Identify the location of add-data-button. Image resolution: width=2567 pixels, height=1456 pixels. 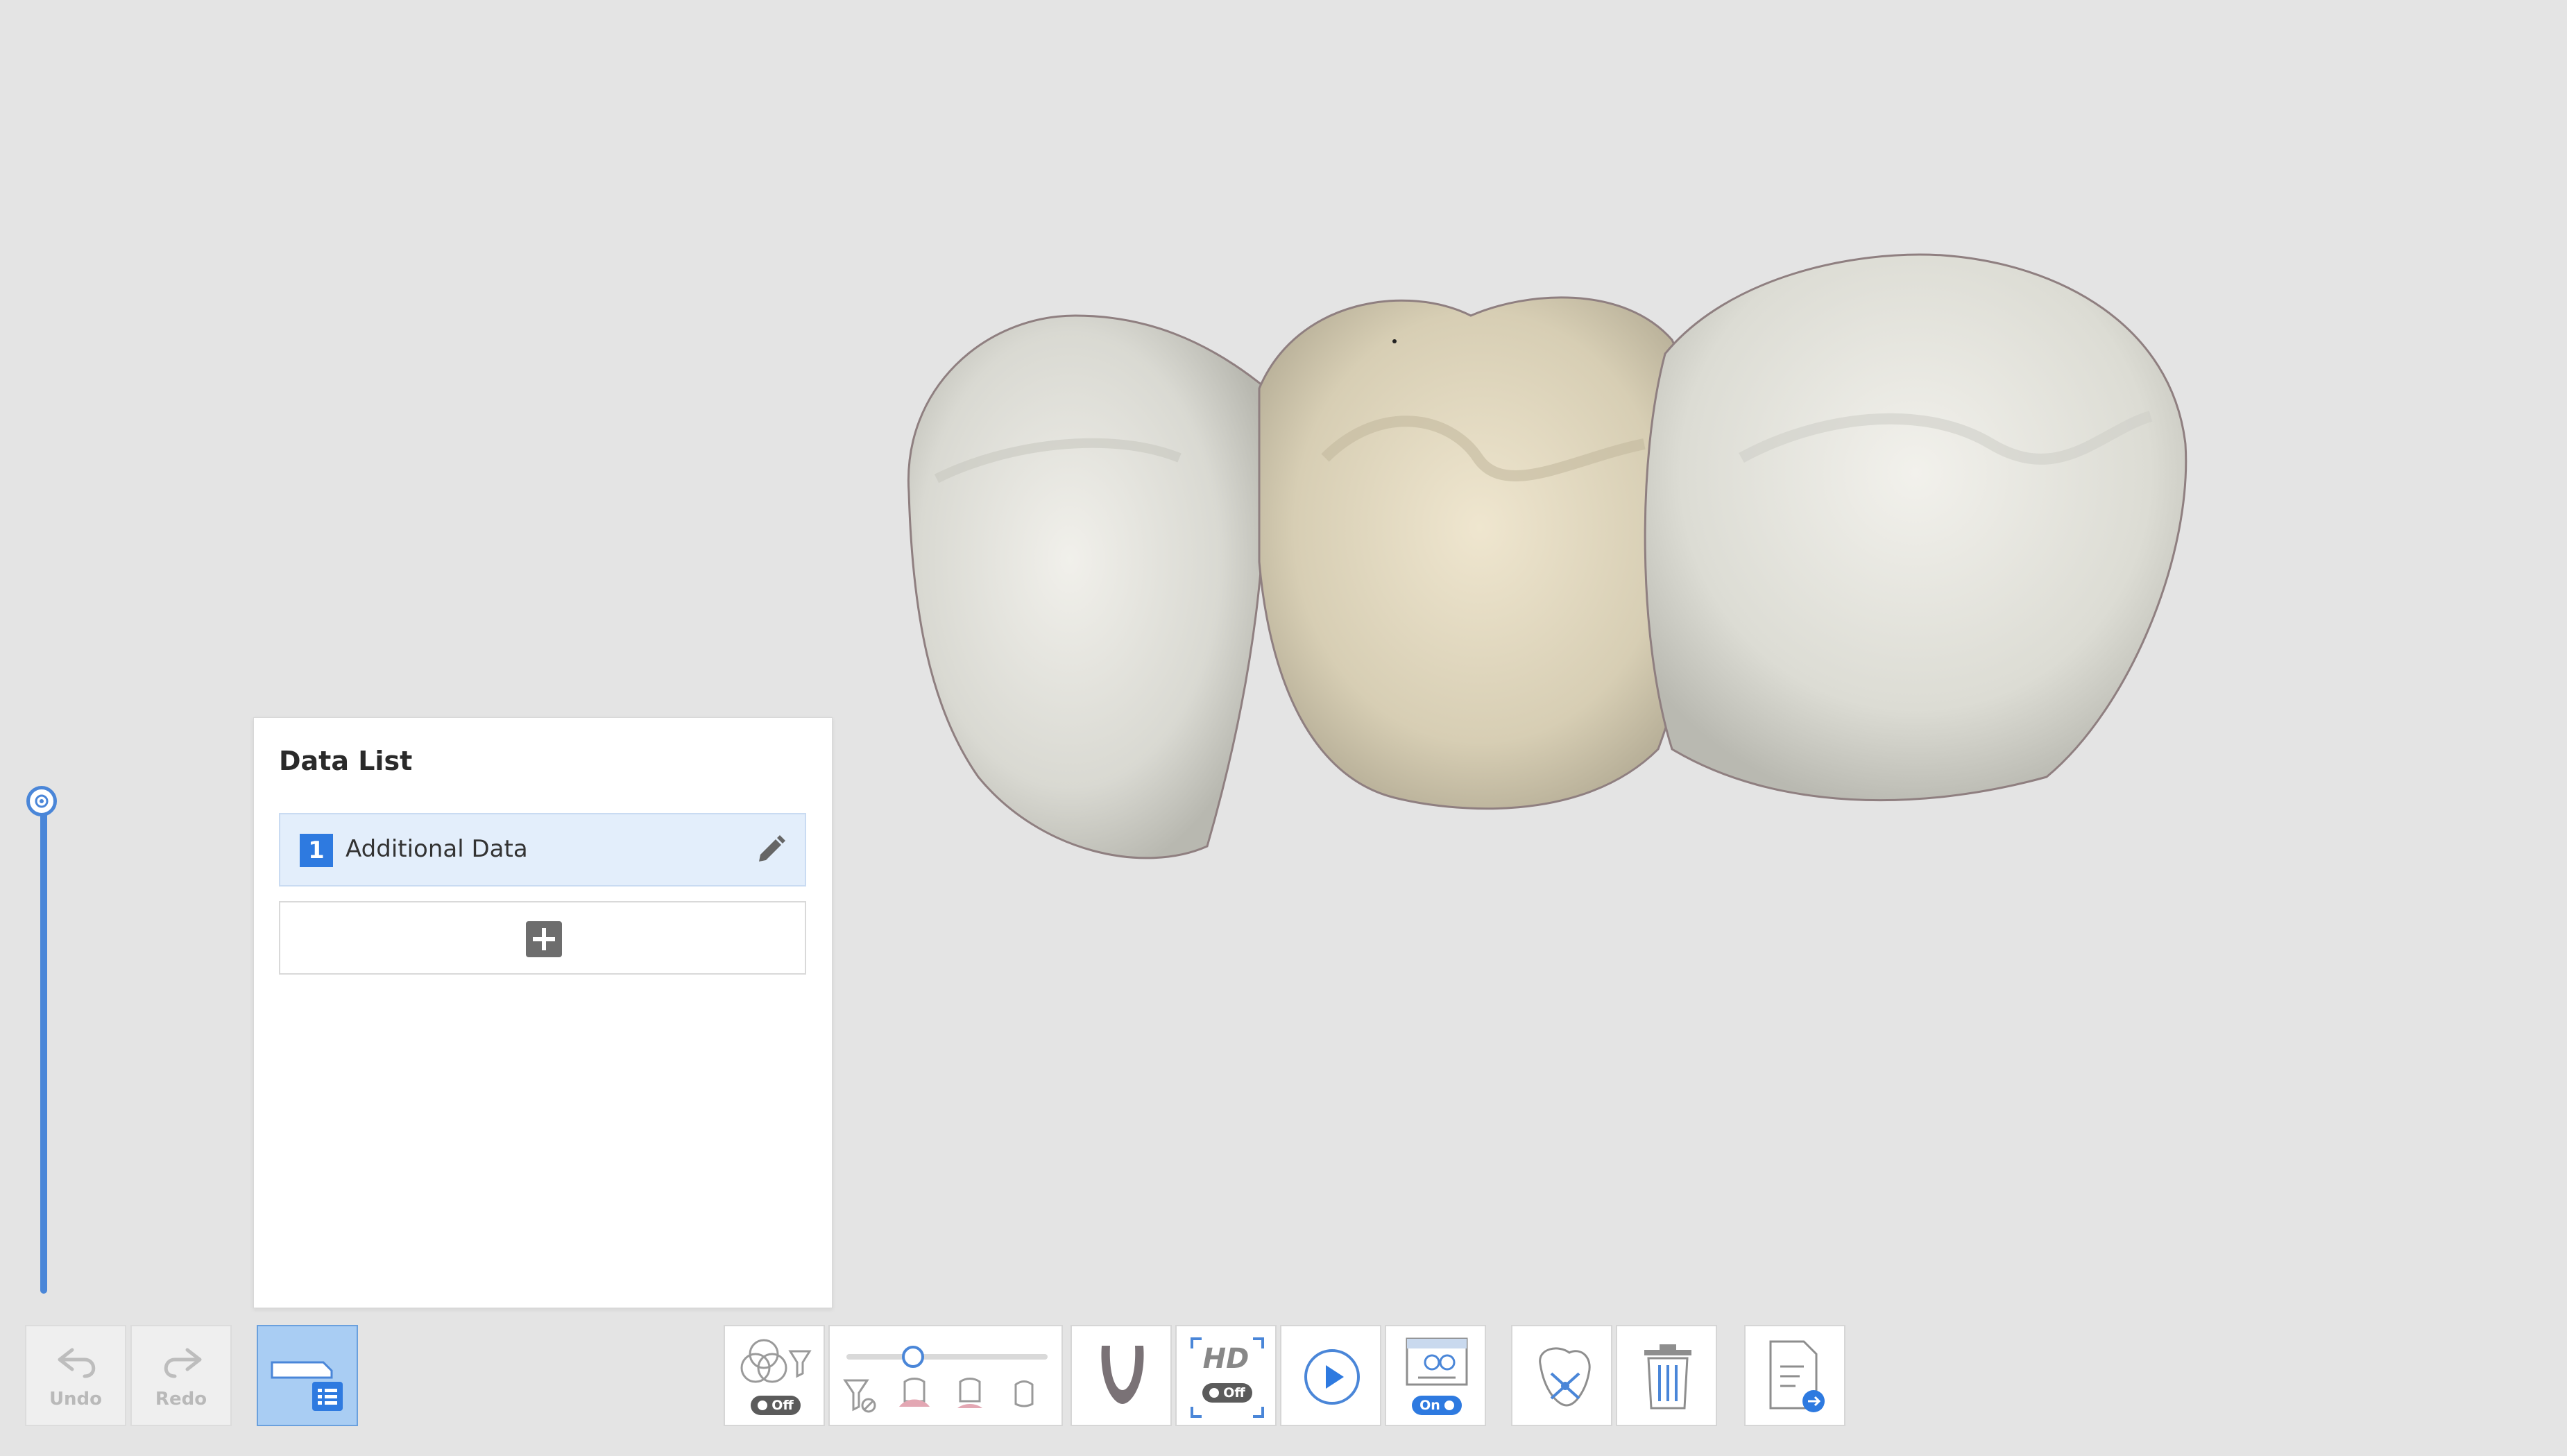
(542, 938).